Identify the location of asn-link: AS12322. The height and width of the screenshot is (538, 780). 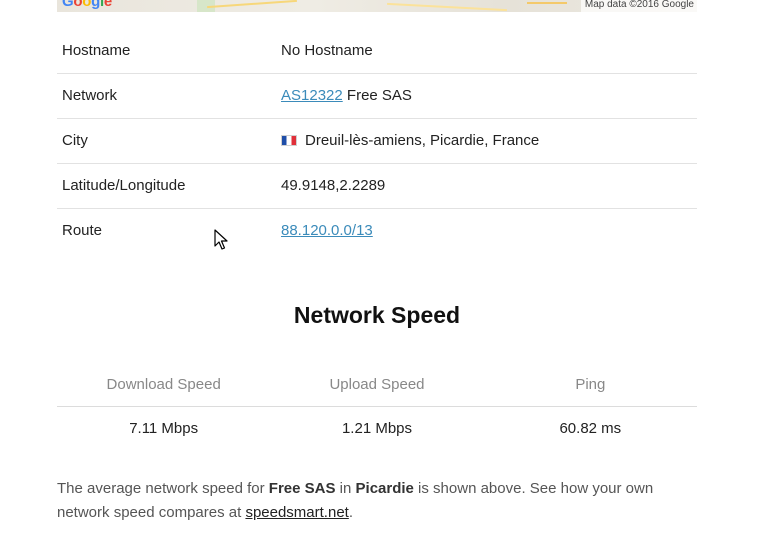
(312, 95).